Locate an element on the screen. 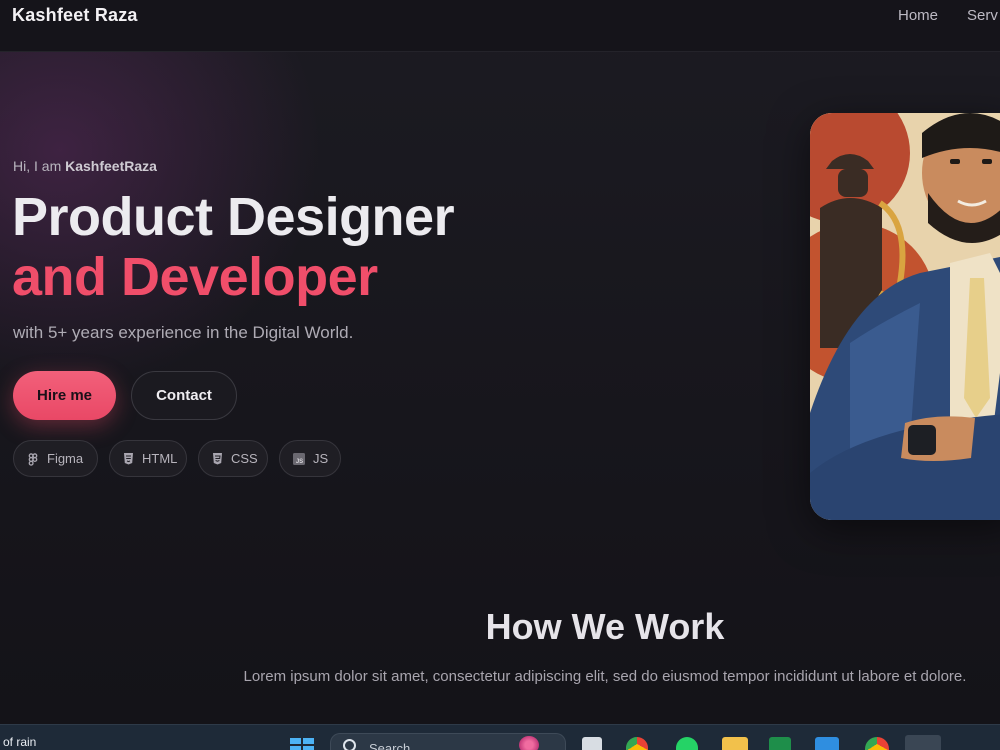 This screenshot has width=1000, height=750. greeting-prefix: Hi, I am is located at coordinates (39, 166).